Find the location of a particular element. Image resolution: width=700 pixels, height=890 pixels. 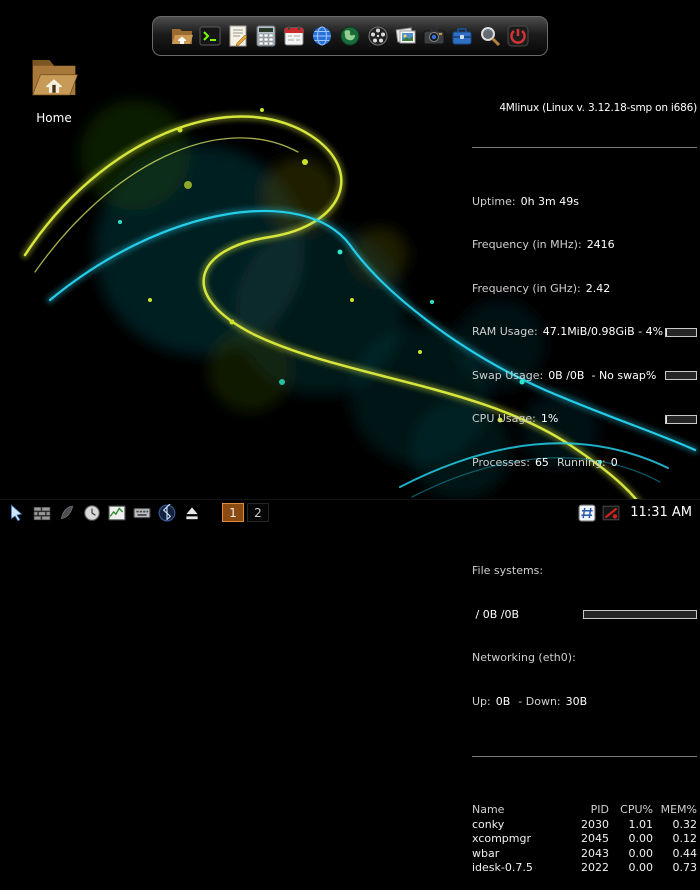

system-monitor-icon is located at coordinates (117, 513).